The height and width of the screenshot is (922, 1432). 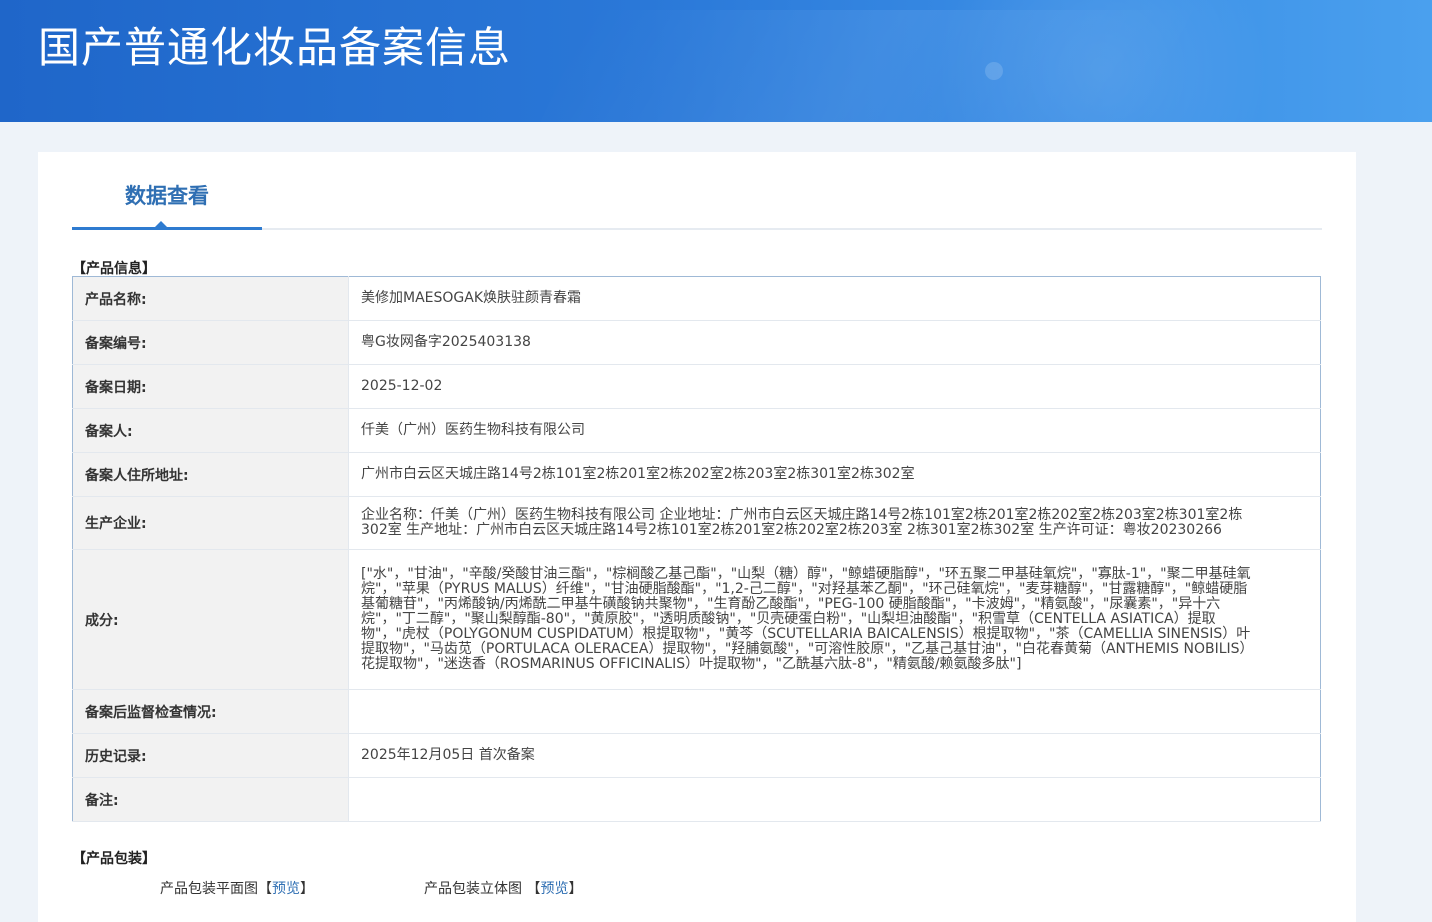 I want to click on table-row: 备案人: 仟美（广州）医药生物科技有限公司, so click(x=696, y=430).